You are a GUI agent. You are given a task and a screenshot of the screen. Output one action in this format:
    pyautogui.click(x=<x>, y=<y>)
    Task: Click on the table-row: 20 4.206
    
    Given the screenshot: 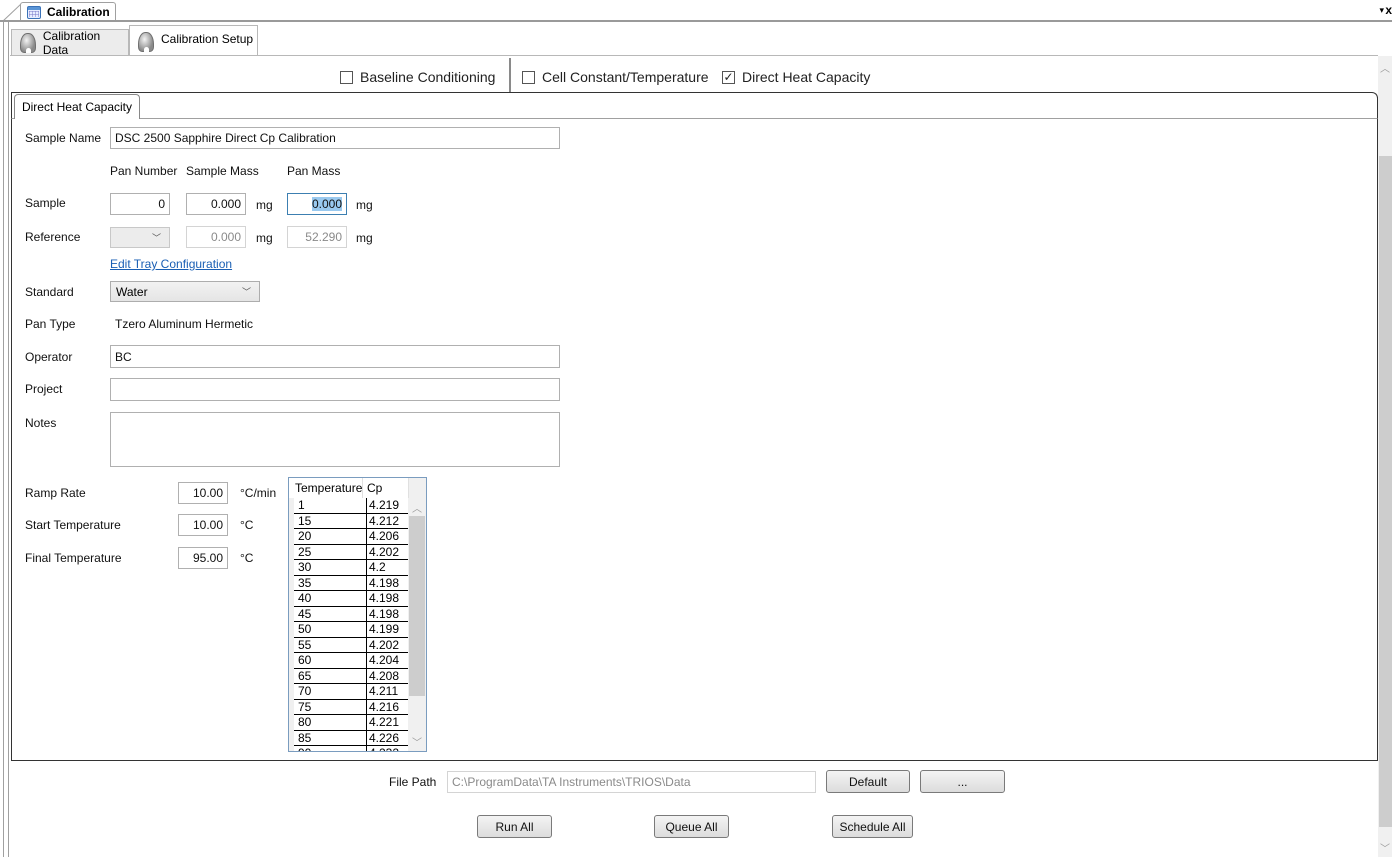 What is the action you would take?
    pyautogui.click(x=351, y=537)
    